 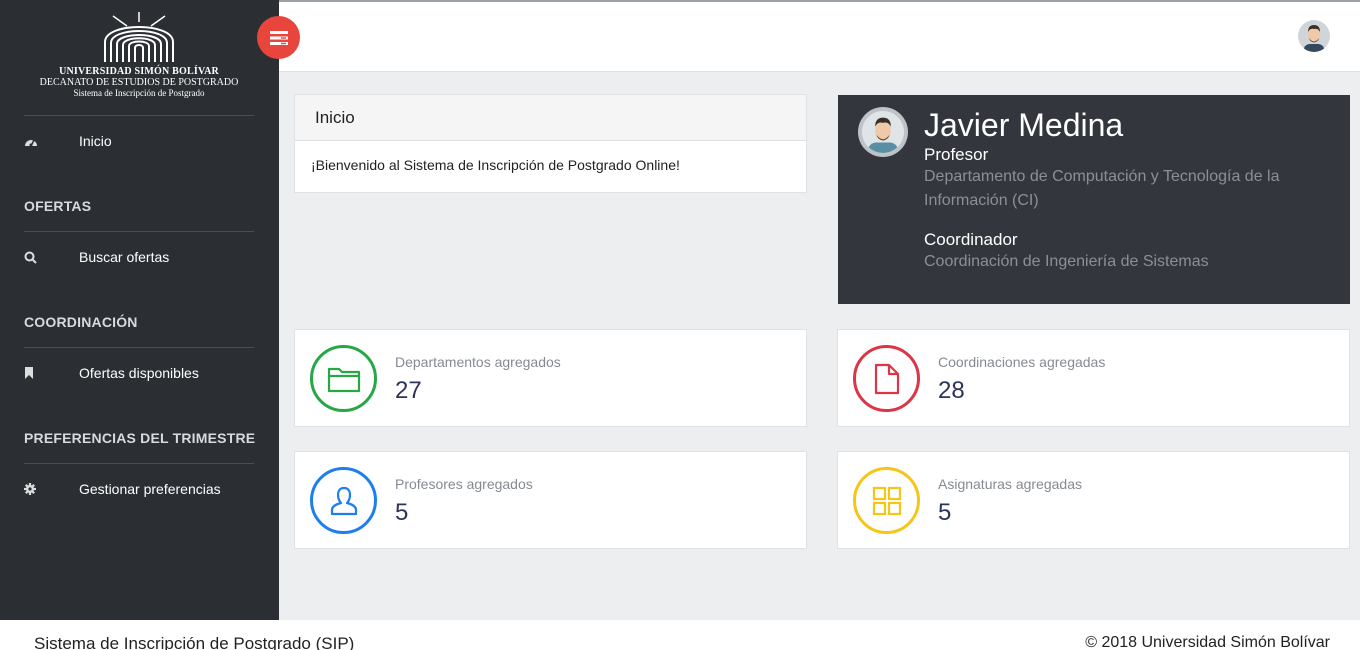 I want to click on logo-line-university: UNIVERSIDAD SIMÓN BOLÍVAR, so click(x=139, y=71).